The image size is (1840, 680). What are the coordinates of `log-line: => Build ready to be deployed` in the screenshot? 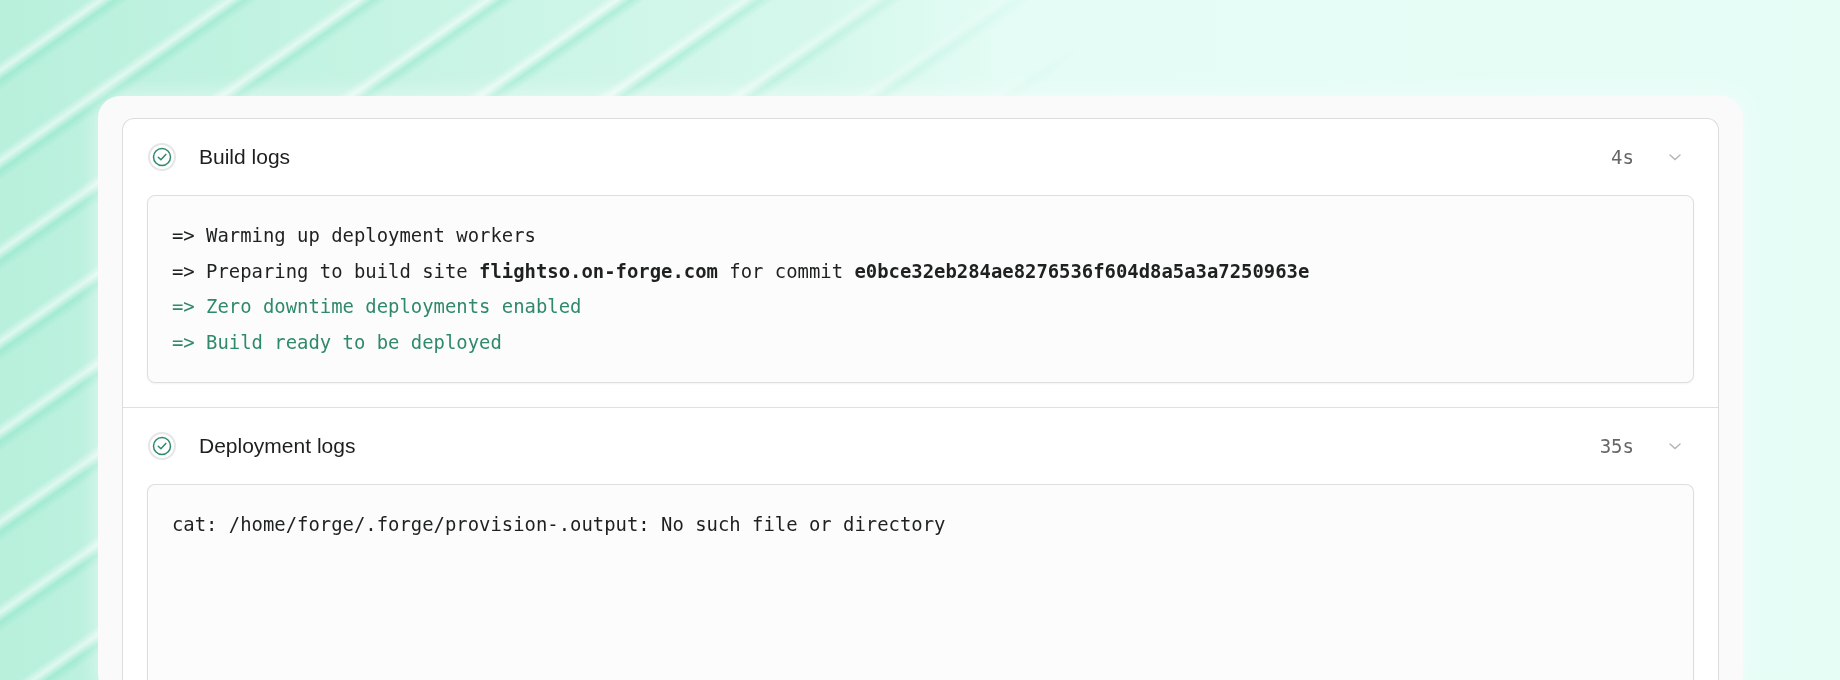 It's located at (337, 342).